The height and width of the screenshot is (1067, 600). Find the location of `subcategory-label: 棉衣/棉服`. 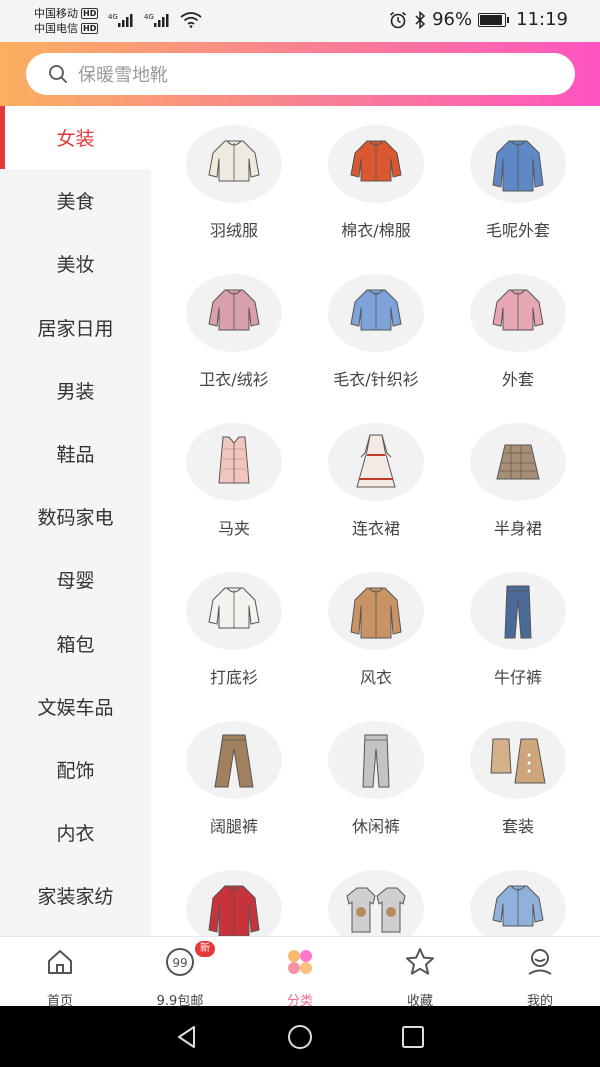

subcategory-label: 棉衣/棉服 is located at coordinates (376, 230).